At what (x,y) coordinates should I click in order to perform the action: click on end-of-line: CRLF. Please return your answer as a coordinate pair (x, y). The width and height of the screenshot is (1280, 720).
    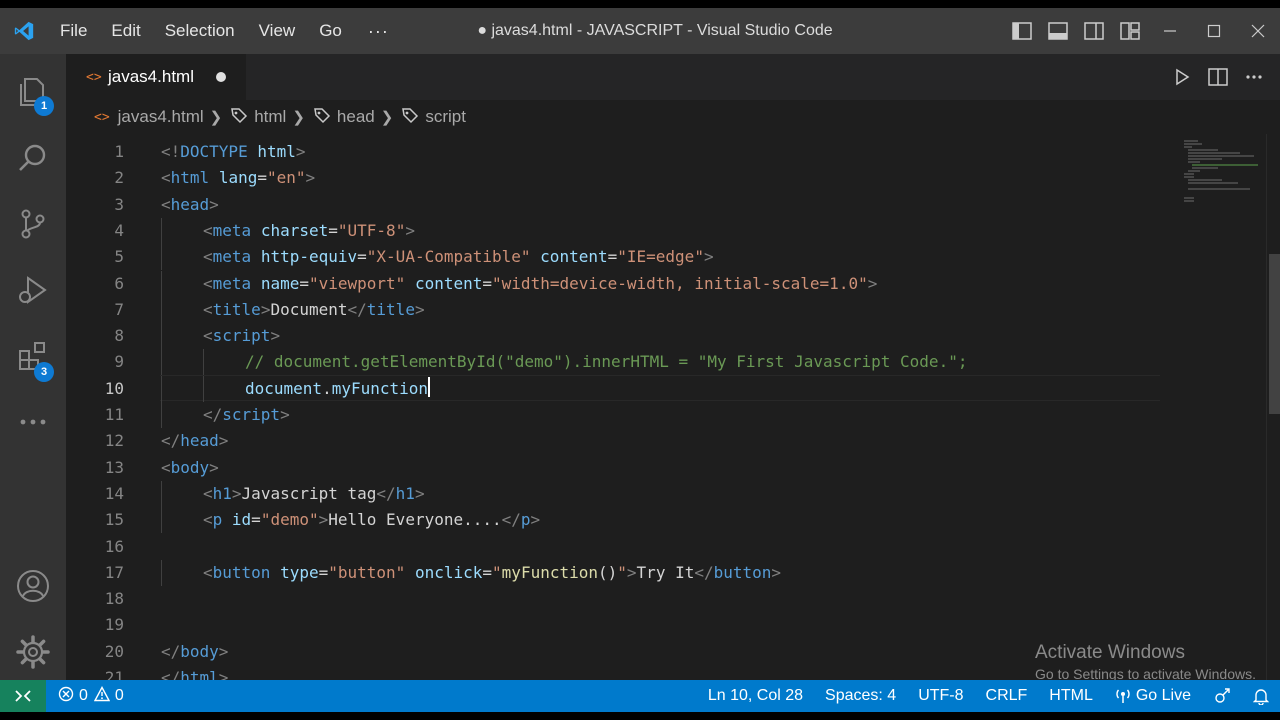
    Looking at the image, I should click on (1007, 696).